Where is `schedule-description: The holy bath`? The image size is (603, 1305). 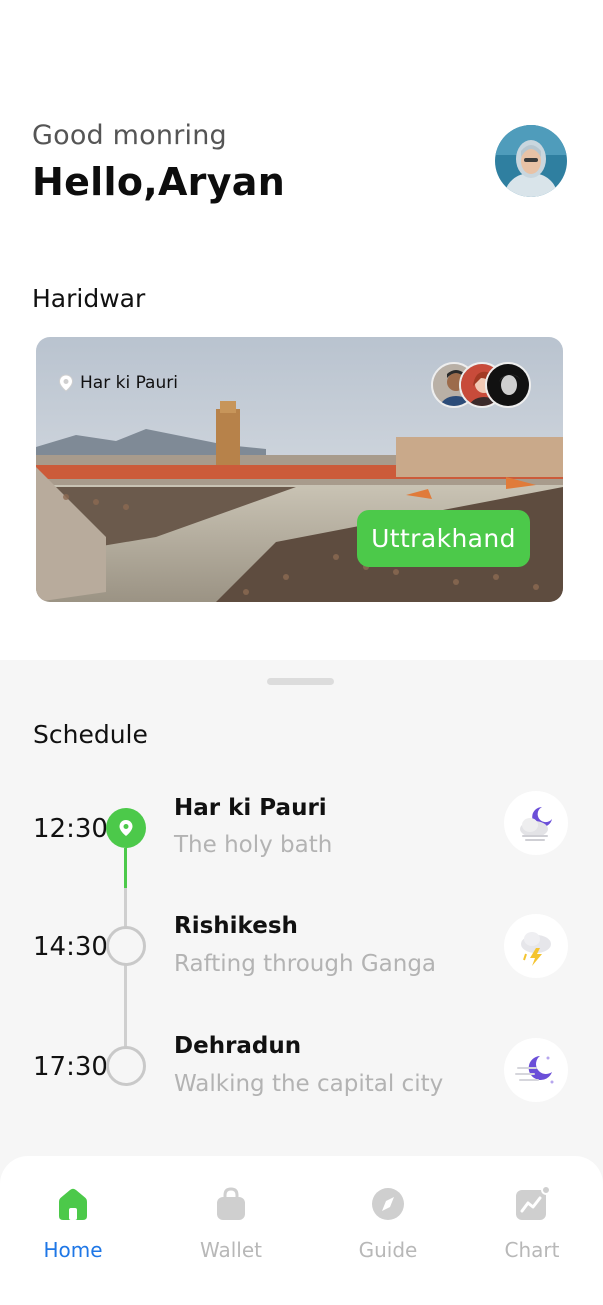 schedule-description: The holy bath is located at coordinates (253, 845).